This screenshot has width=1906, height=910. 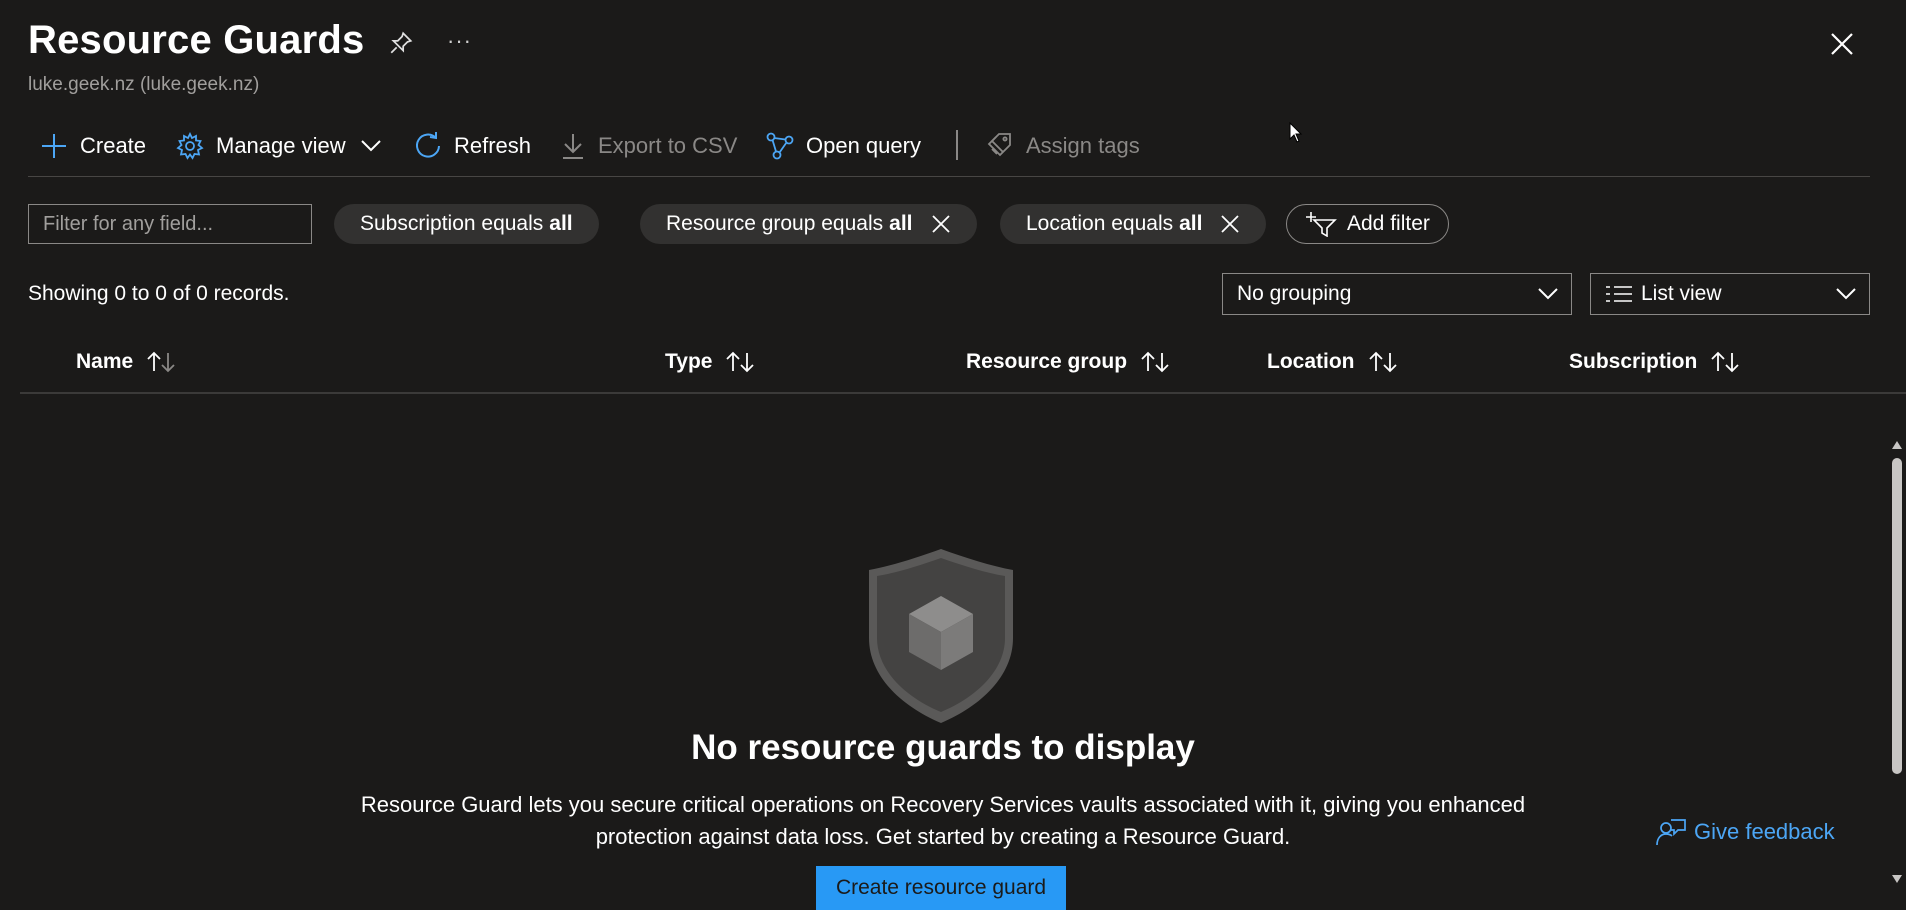 What do you see at coordinates (1764, 831) in the screenshot?
I see `give-feedback-label: Give feedback` at bounding box center [1764, 831].